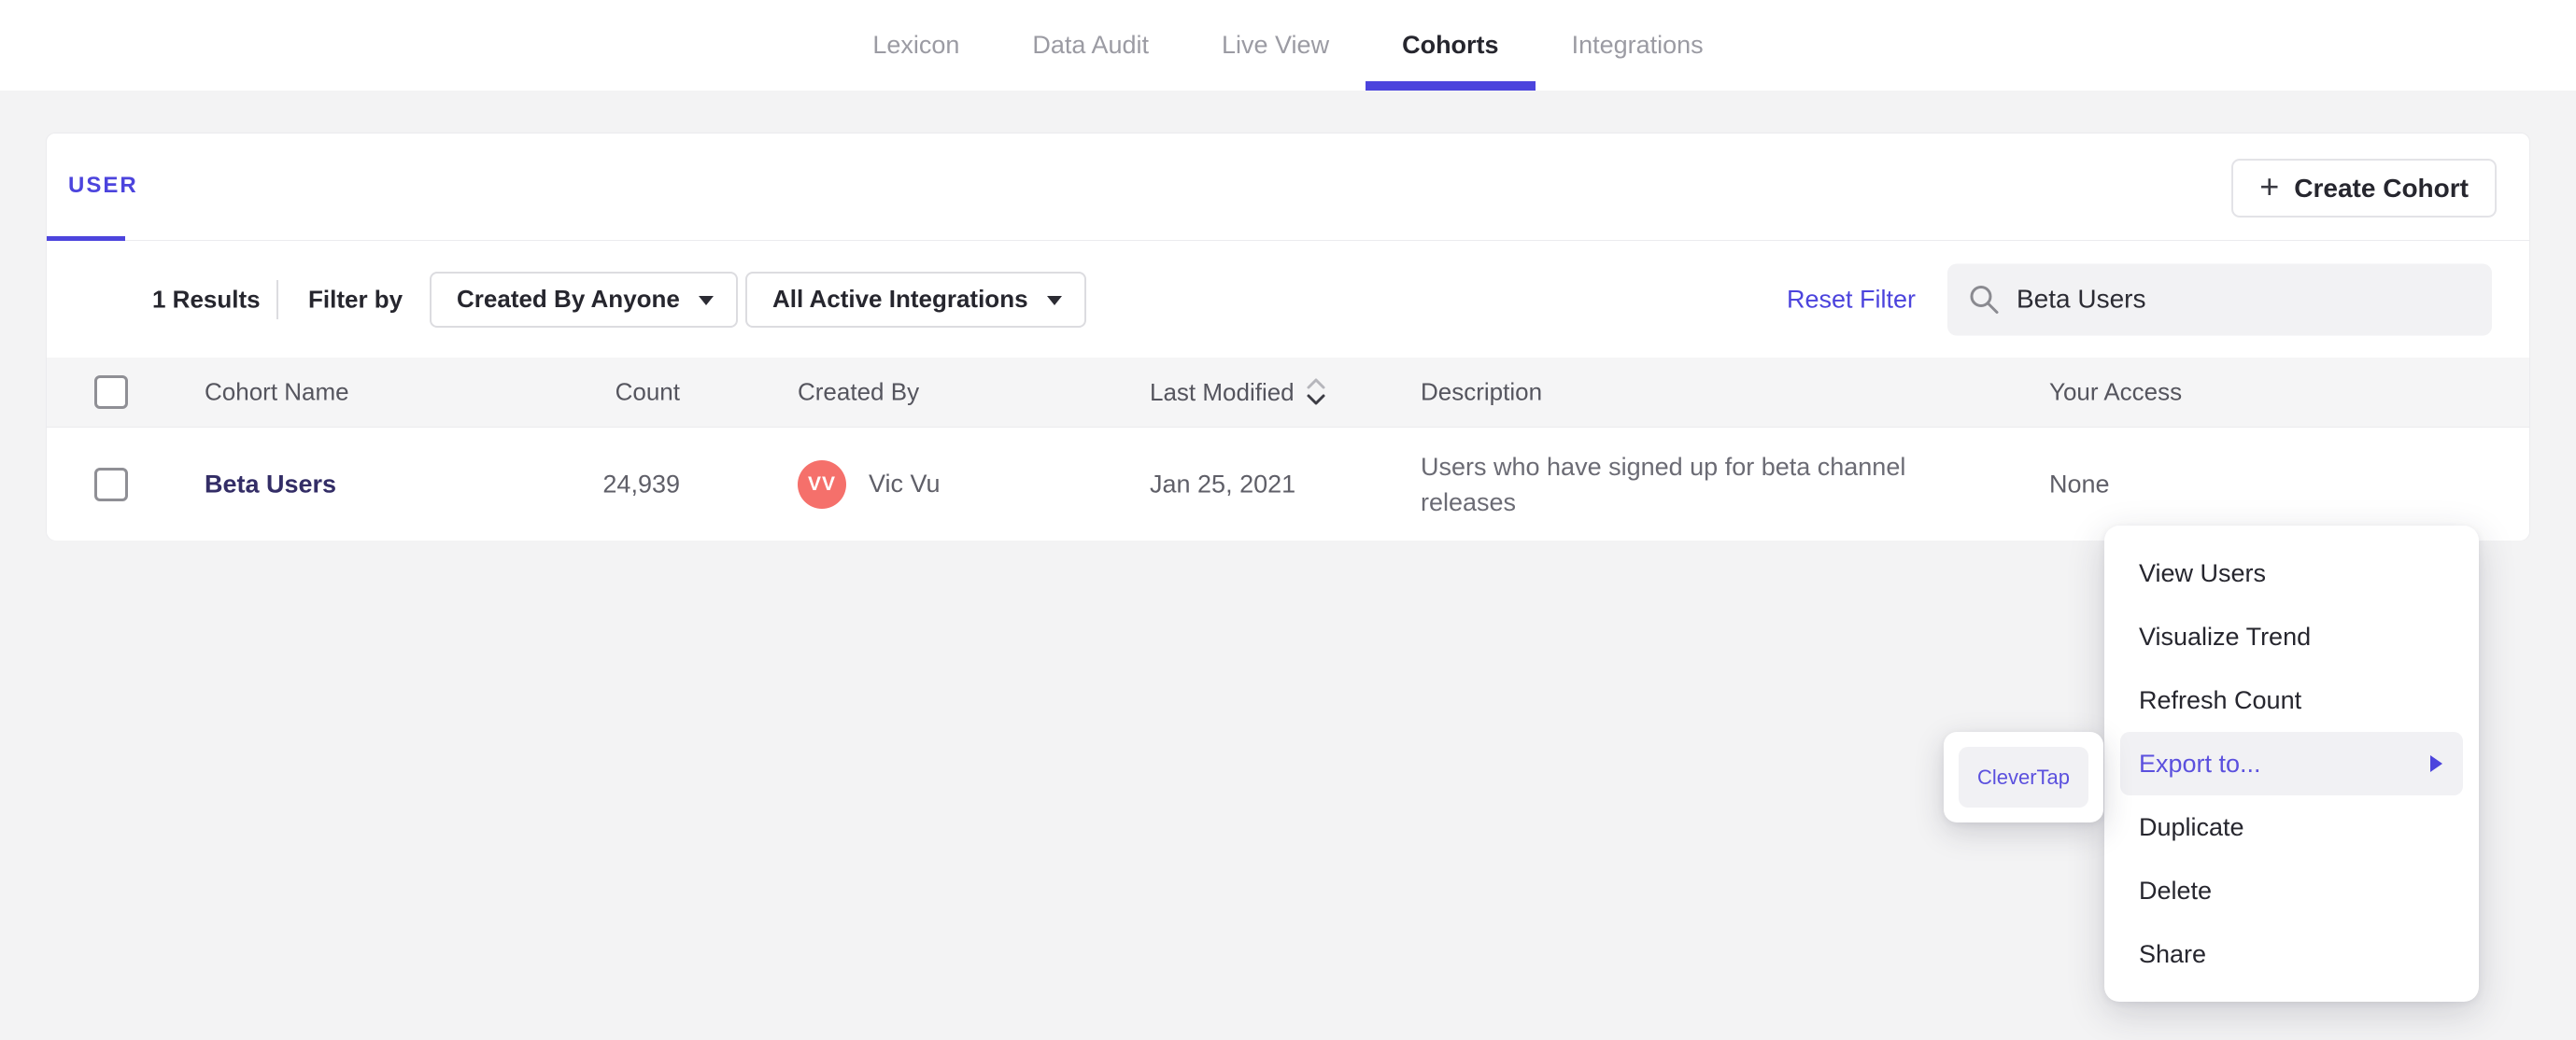  Describe the element at coordinates (1482, 391) in the screenshot. I see `header-description: Description` at that location.